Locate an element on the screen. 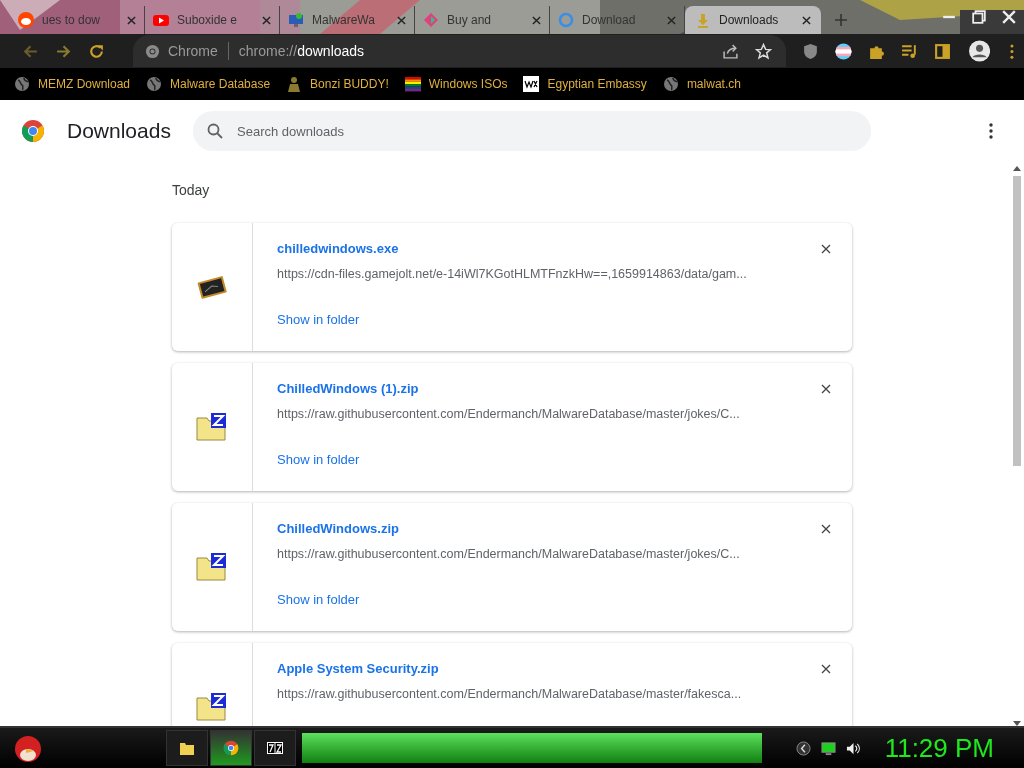 Image resolution: width=1024 pixels, height=768 pixels. archive-icon is located at coordinates (275, 748).